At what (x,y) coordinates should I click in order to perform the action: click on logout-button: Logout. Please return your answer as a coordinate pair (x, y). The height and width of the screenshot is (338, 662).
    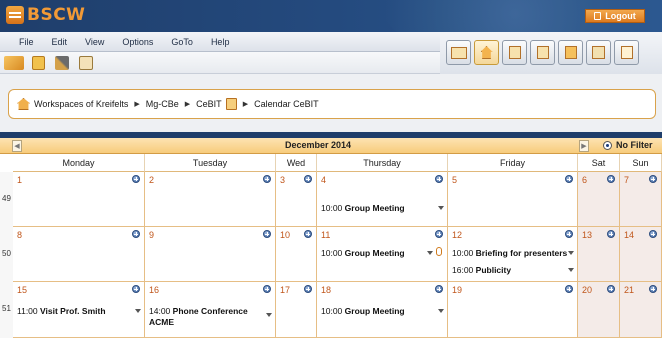
    Looking at the image, I should click on (615, 16).